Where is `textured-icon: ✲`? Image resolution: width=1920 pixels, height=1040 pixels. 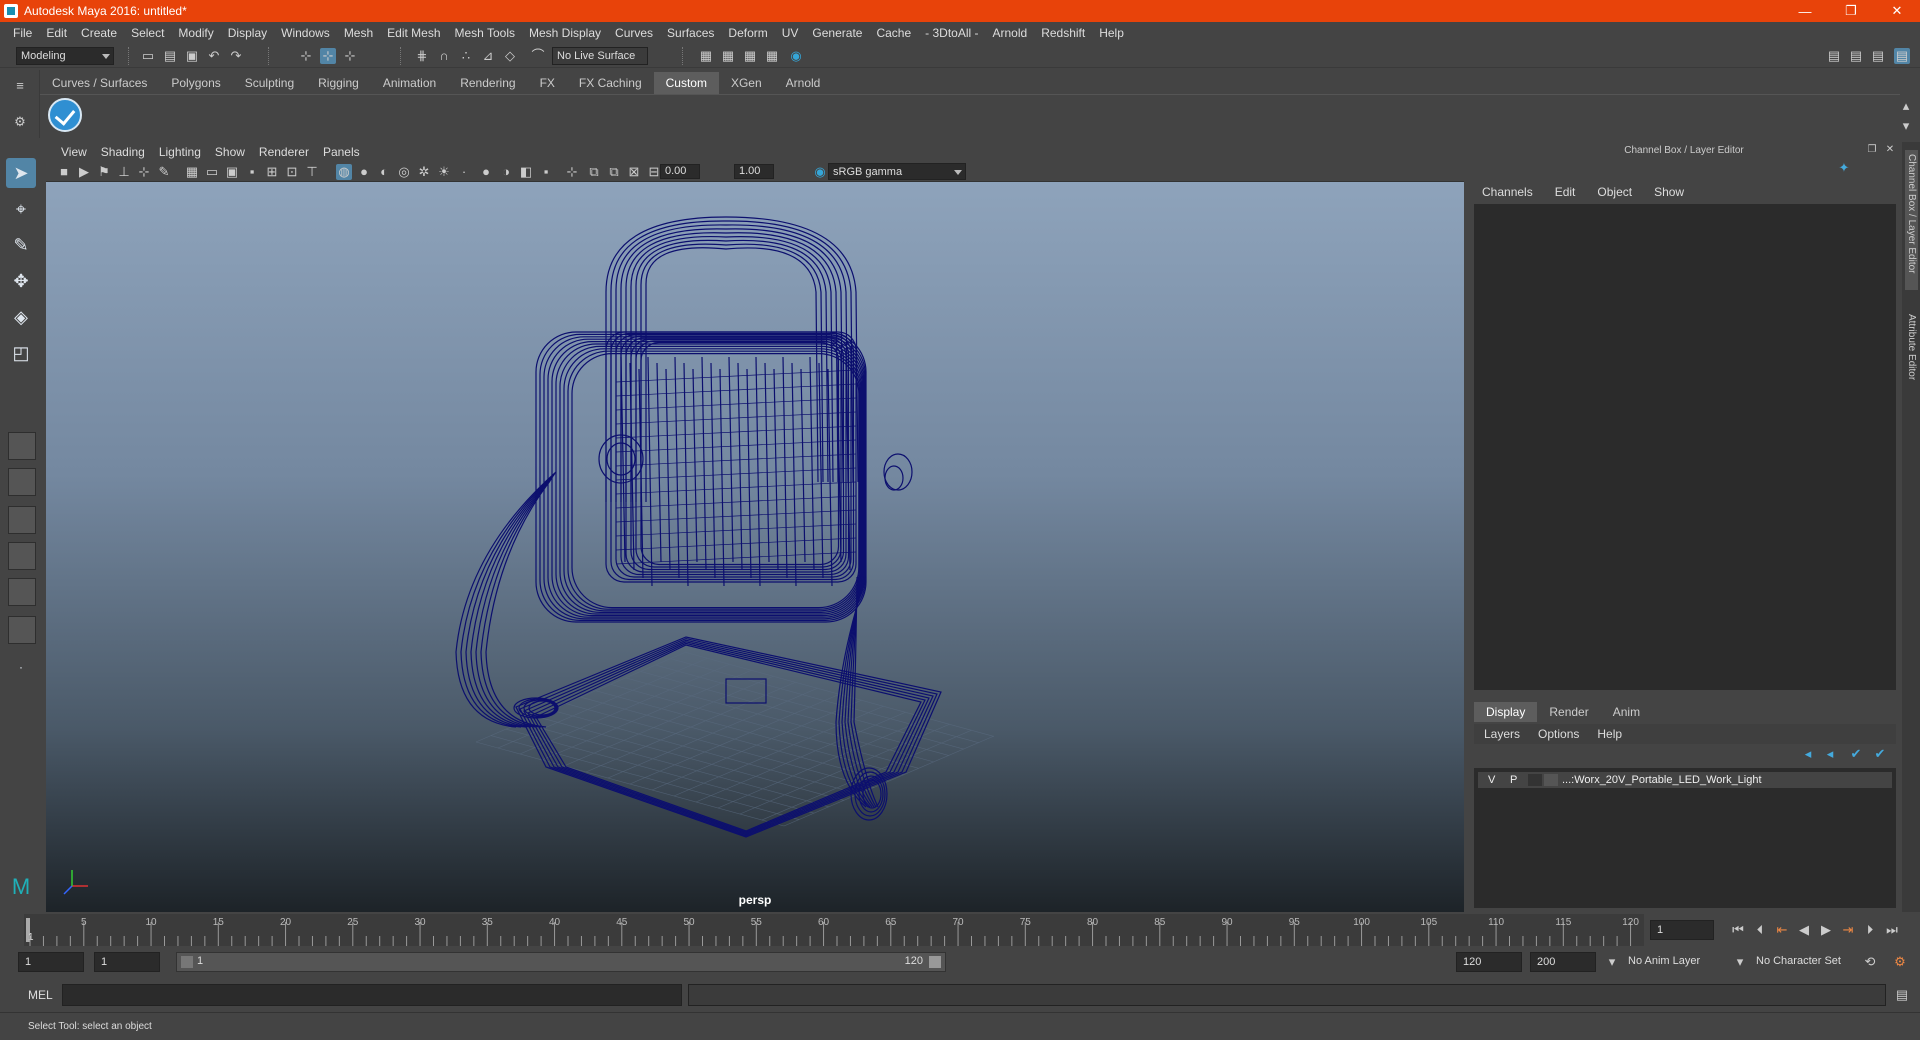
textured-icon: ✲ is located at coordinates (424, 172).